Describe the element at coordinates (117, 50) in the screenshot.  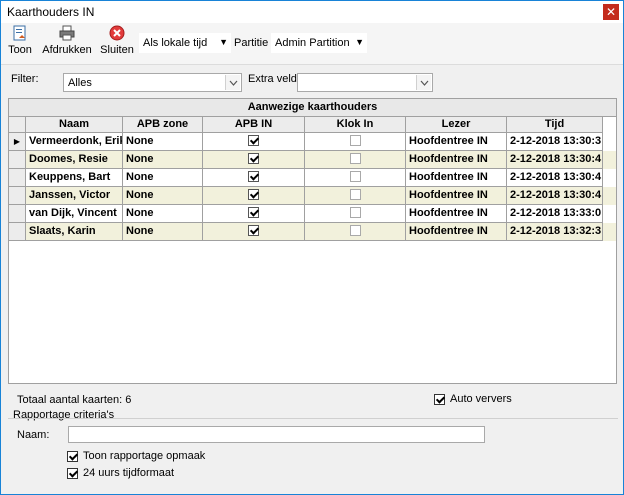
I see `sluiten-label: Sluiten` at that location.